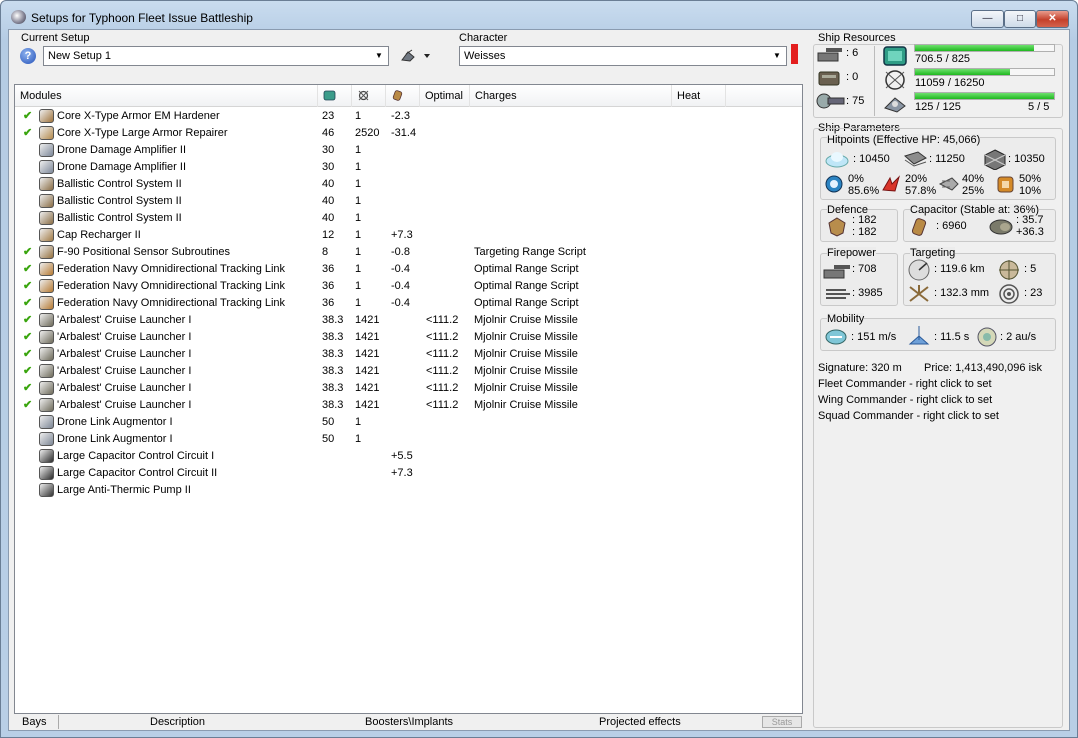 The width and height of the screenshot is (1078, 738). I want to click on character-select: Weisses ▼, so click(623, 56).